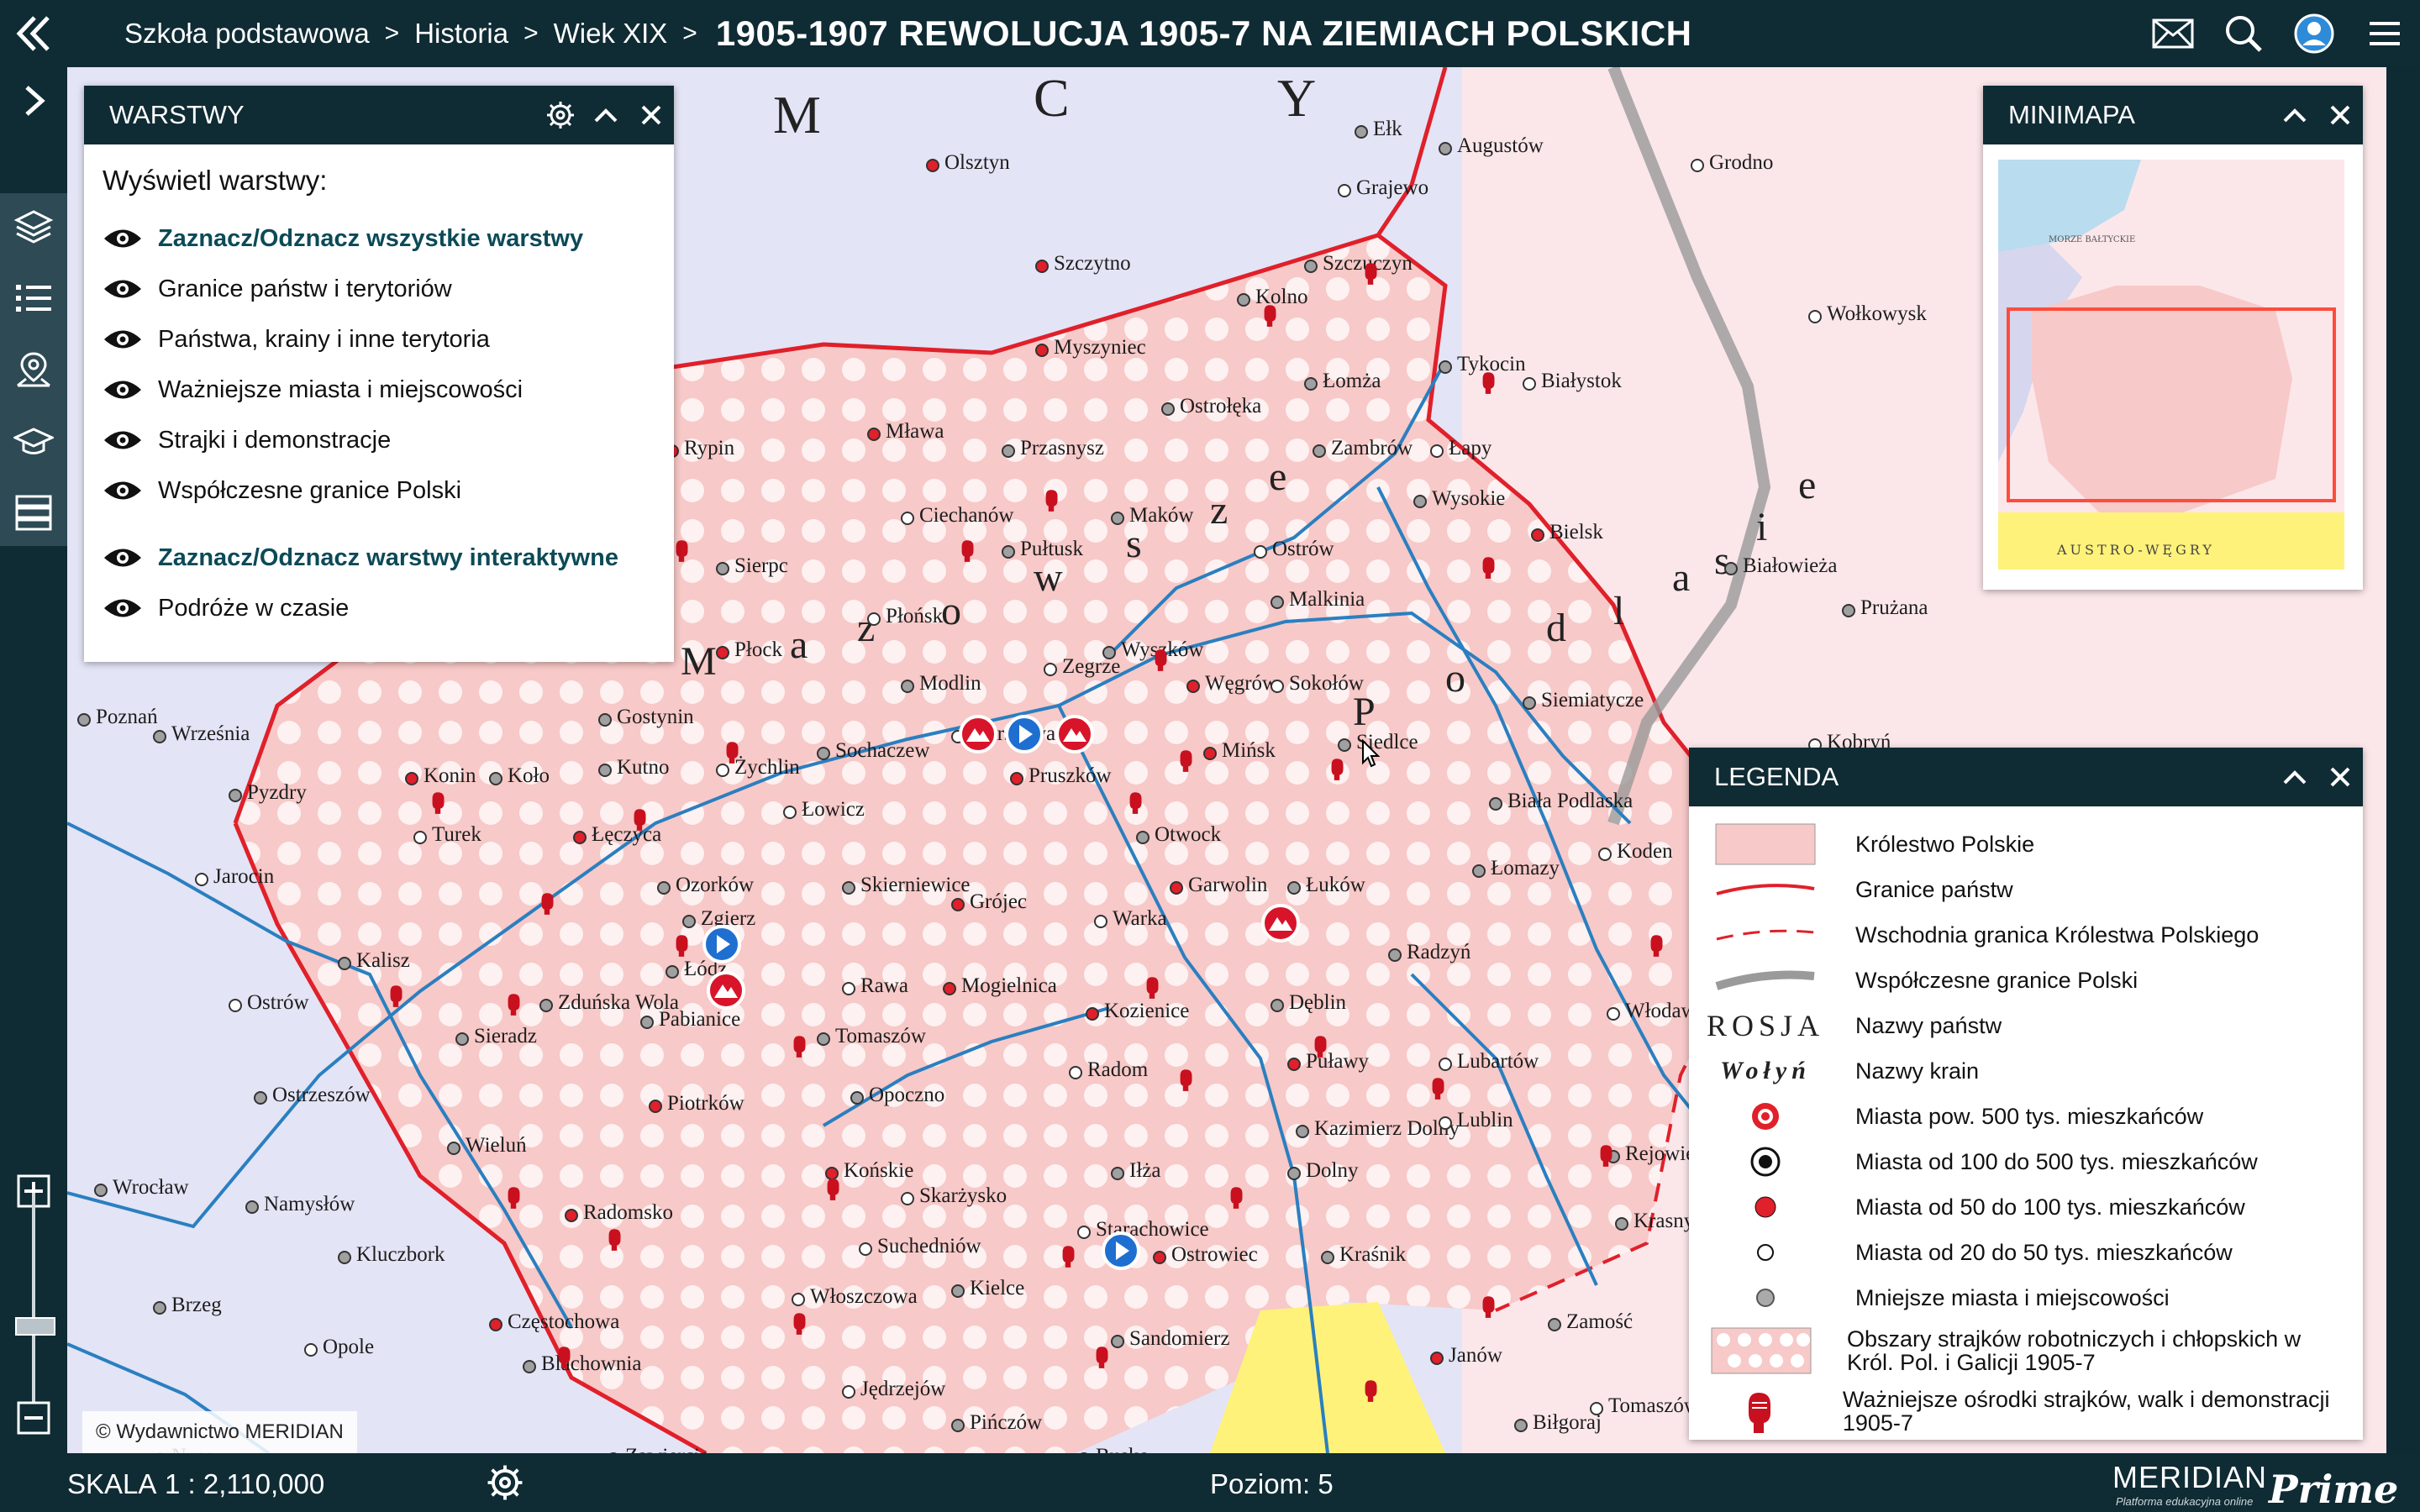 This screenshot has width=2420, height=1512. I want to click on mail-button, so click(2173, 33).